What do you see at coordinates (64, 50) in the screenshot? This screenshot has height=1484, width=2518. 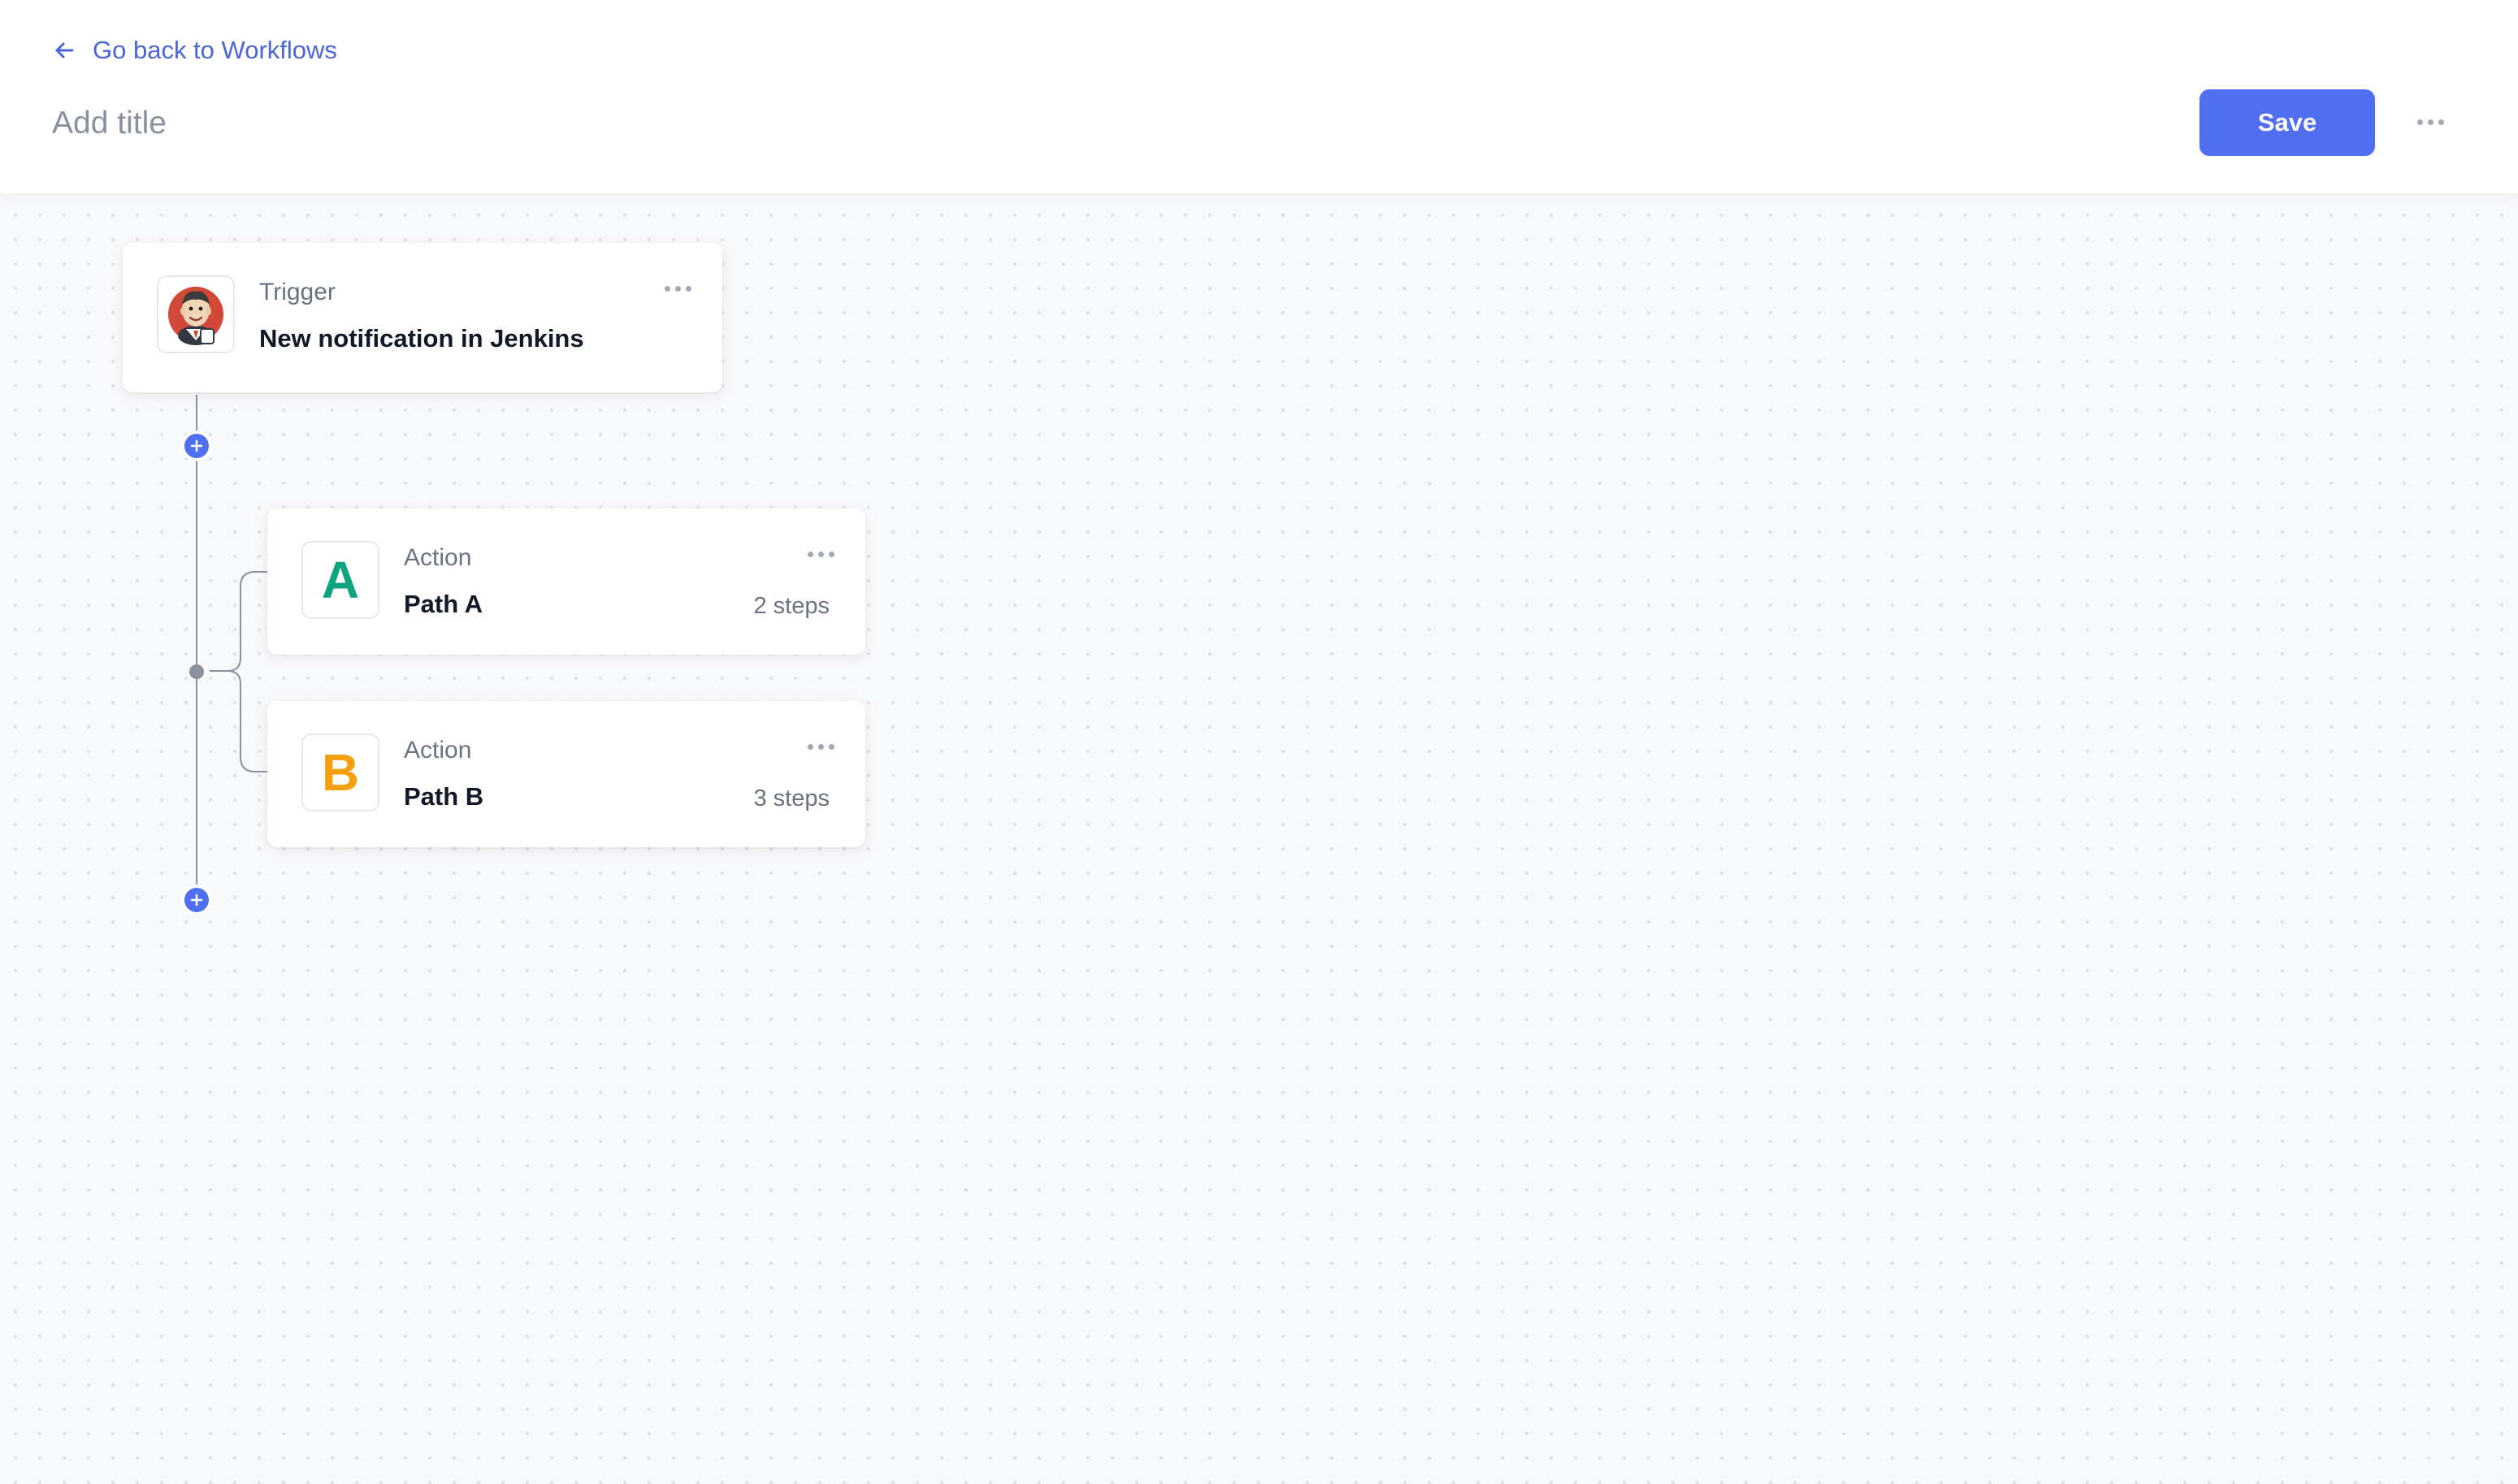 I see `arrow-left-icon` at bounding box center [64, 50].